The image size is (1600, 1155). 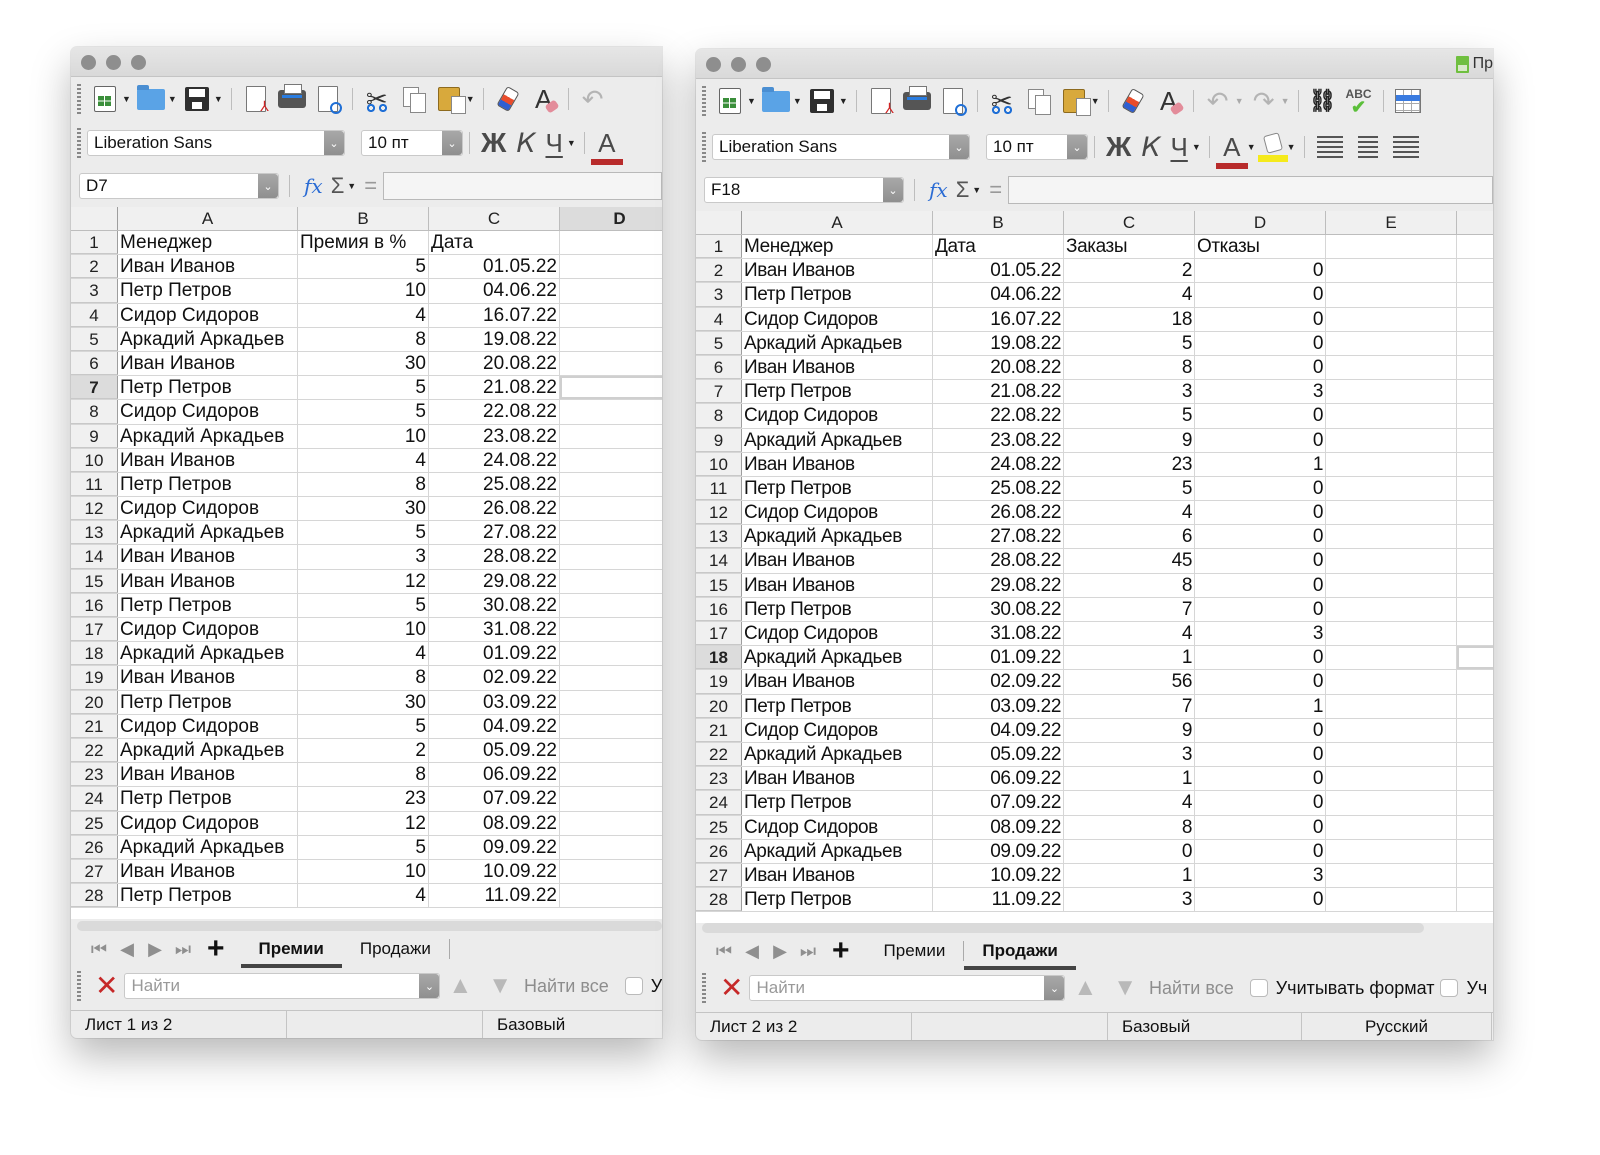 I want to click on last-sheet-icon: ⏭, so click(x=183, y=949).